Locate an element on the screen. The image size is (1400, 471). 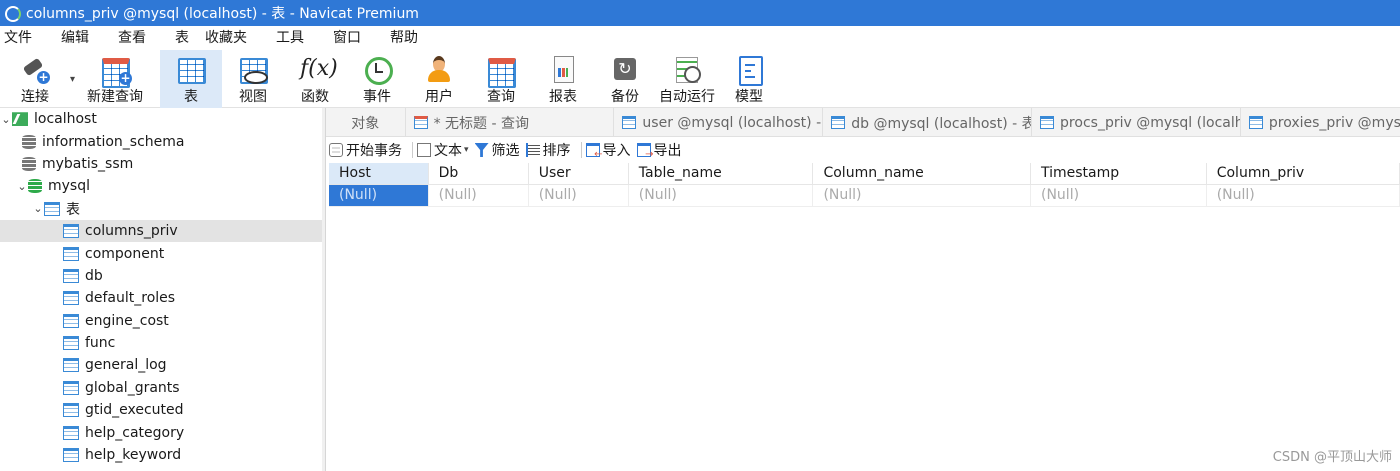
cell-host: (Null) is located at coordinates (379, 195).